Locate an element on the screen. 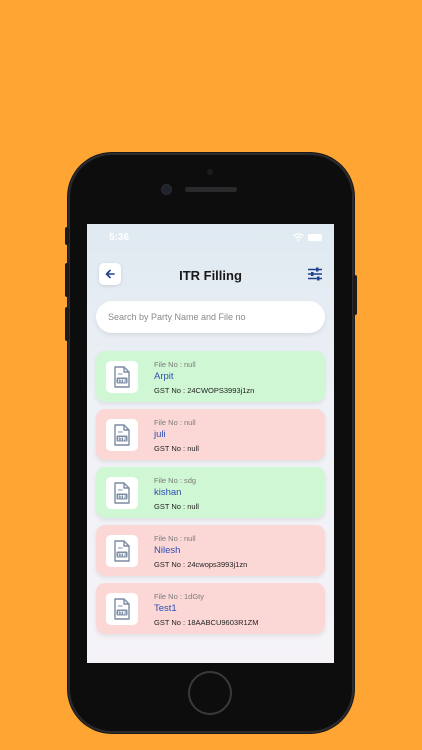 This screenshot has height=750, width=422. record-file-no: File No : 1dGty is located at coordinates (179, 596).